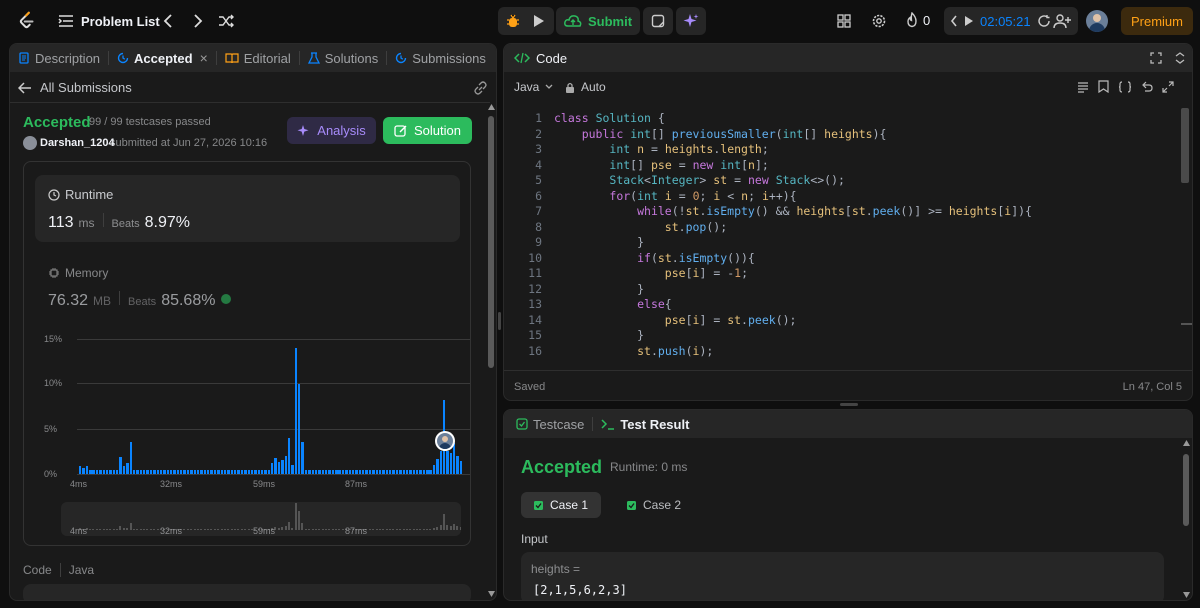  Describe the element at coordinates (261, 519) in the screenshot. I see `chart-range-slider: 4ms 32ms 59ms 87ms` at that location.